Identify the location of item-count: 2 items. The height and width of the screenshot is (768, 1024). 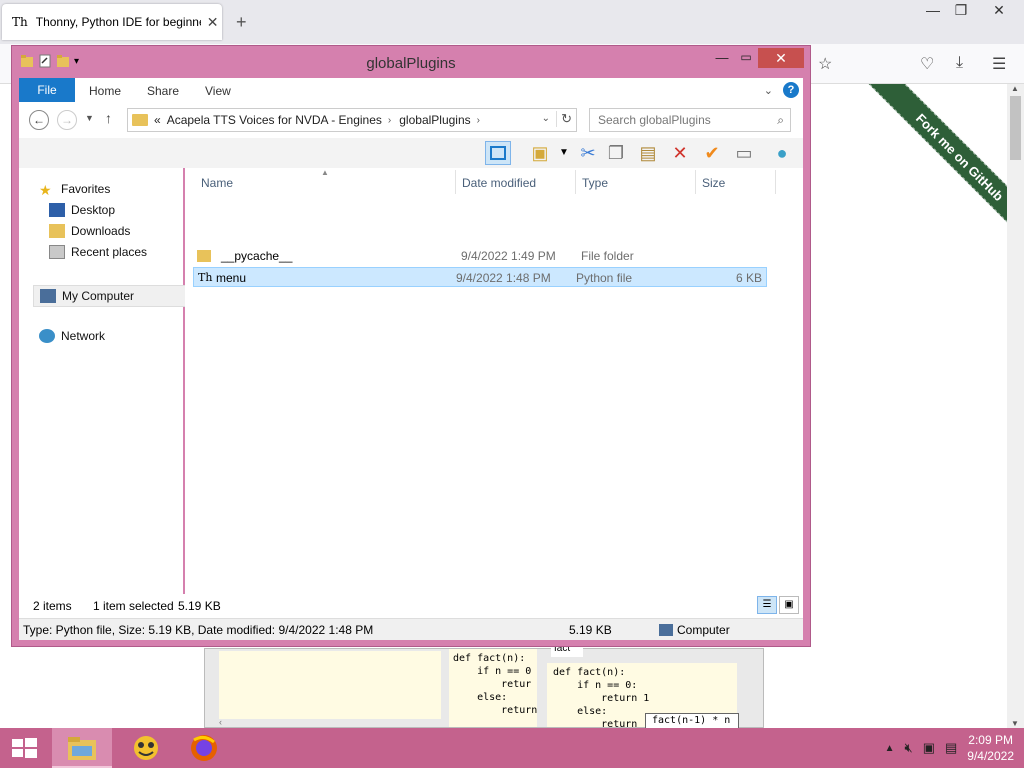
(52, 606).